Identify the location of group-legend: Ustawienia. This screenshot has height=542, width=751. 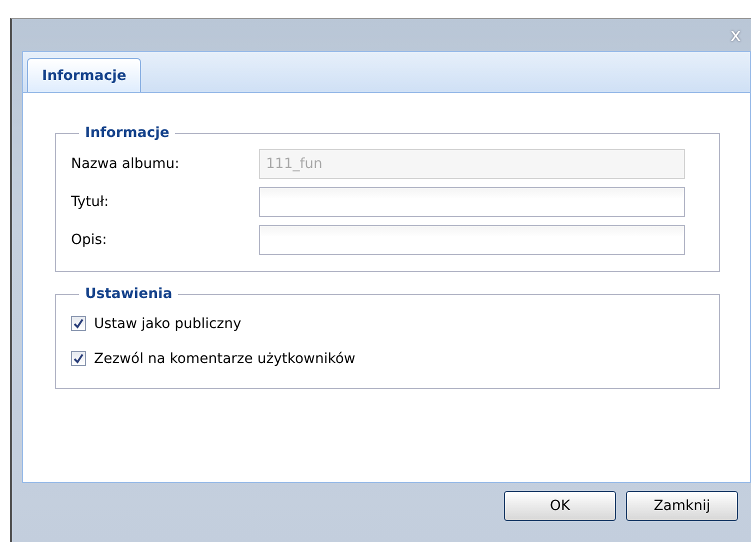
(128, 294).